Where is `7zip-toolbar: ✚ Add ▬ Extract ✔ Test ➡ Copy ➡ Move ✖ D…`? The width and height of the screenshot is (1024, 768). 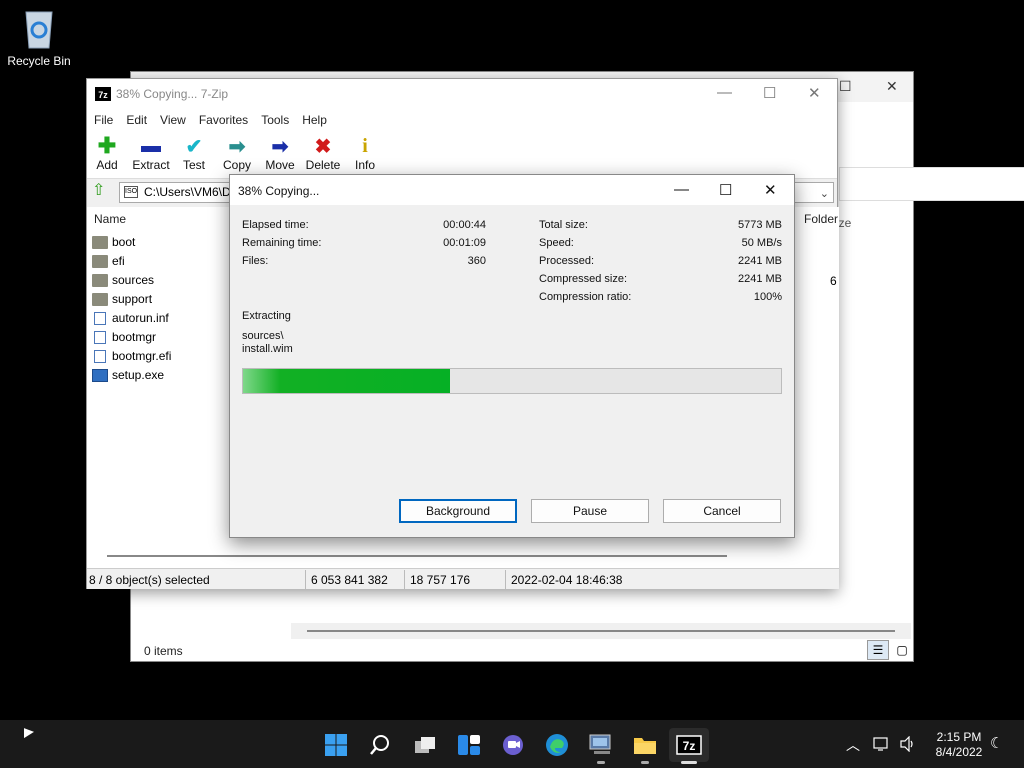
7zip-toolbar: ✚ Add ▬ Extract ✔ Test ➡ Copy ➡ Move ✖ D… is located at coordinates (462, 155).